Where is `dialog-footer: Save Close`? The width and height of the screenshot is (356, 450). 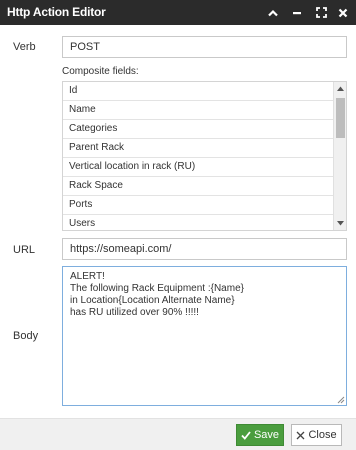
dialog-footer: Save Close is located at coordinates (178, 434).